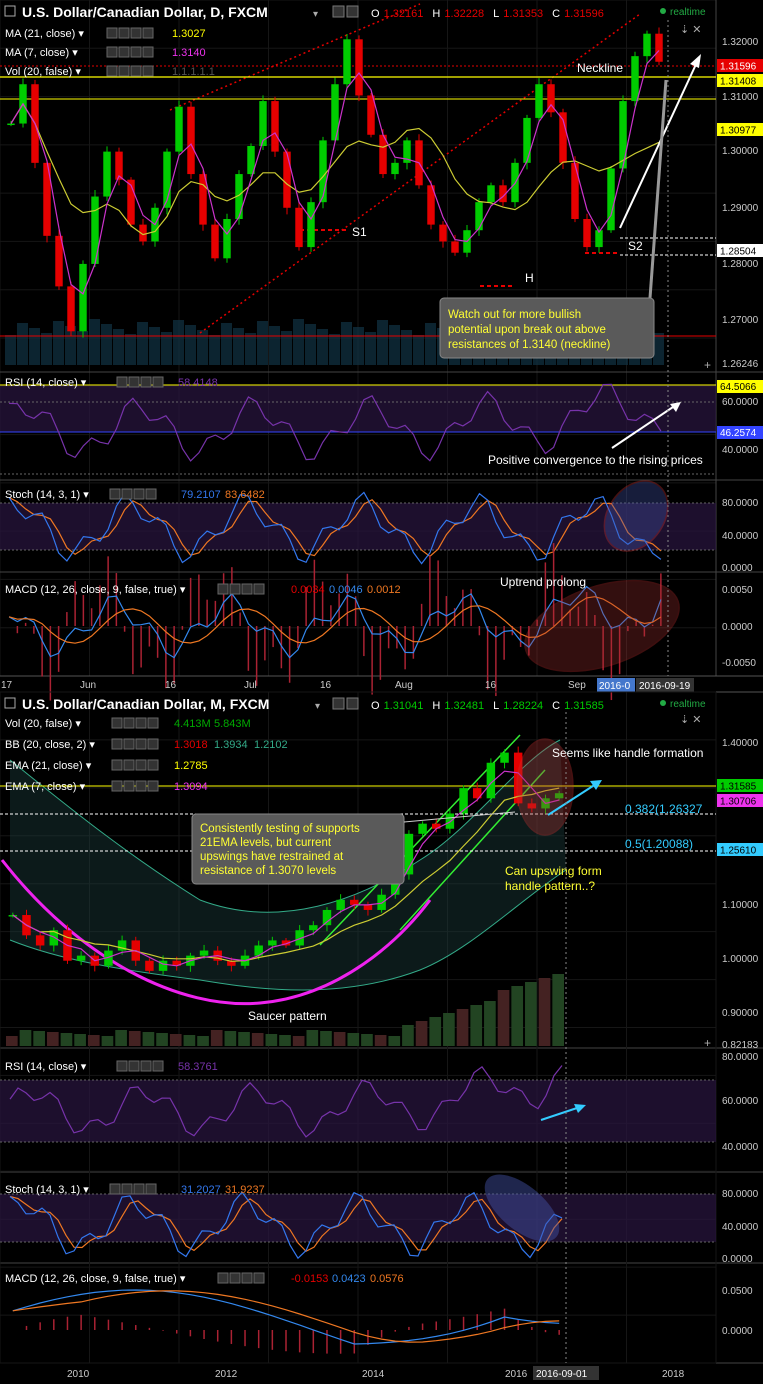 This screenshot has width=763, height=1384. I want to click on top-price-tag-text: 1.31408, so click(738, 82).